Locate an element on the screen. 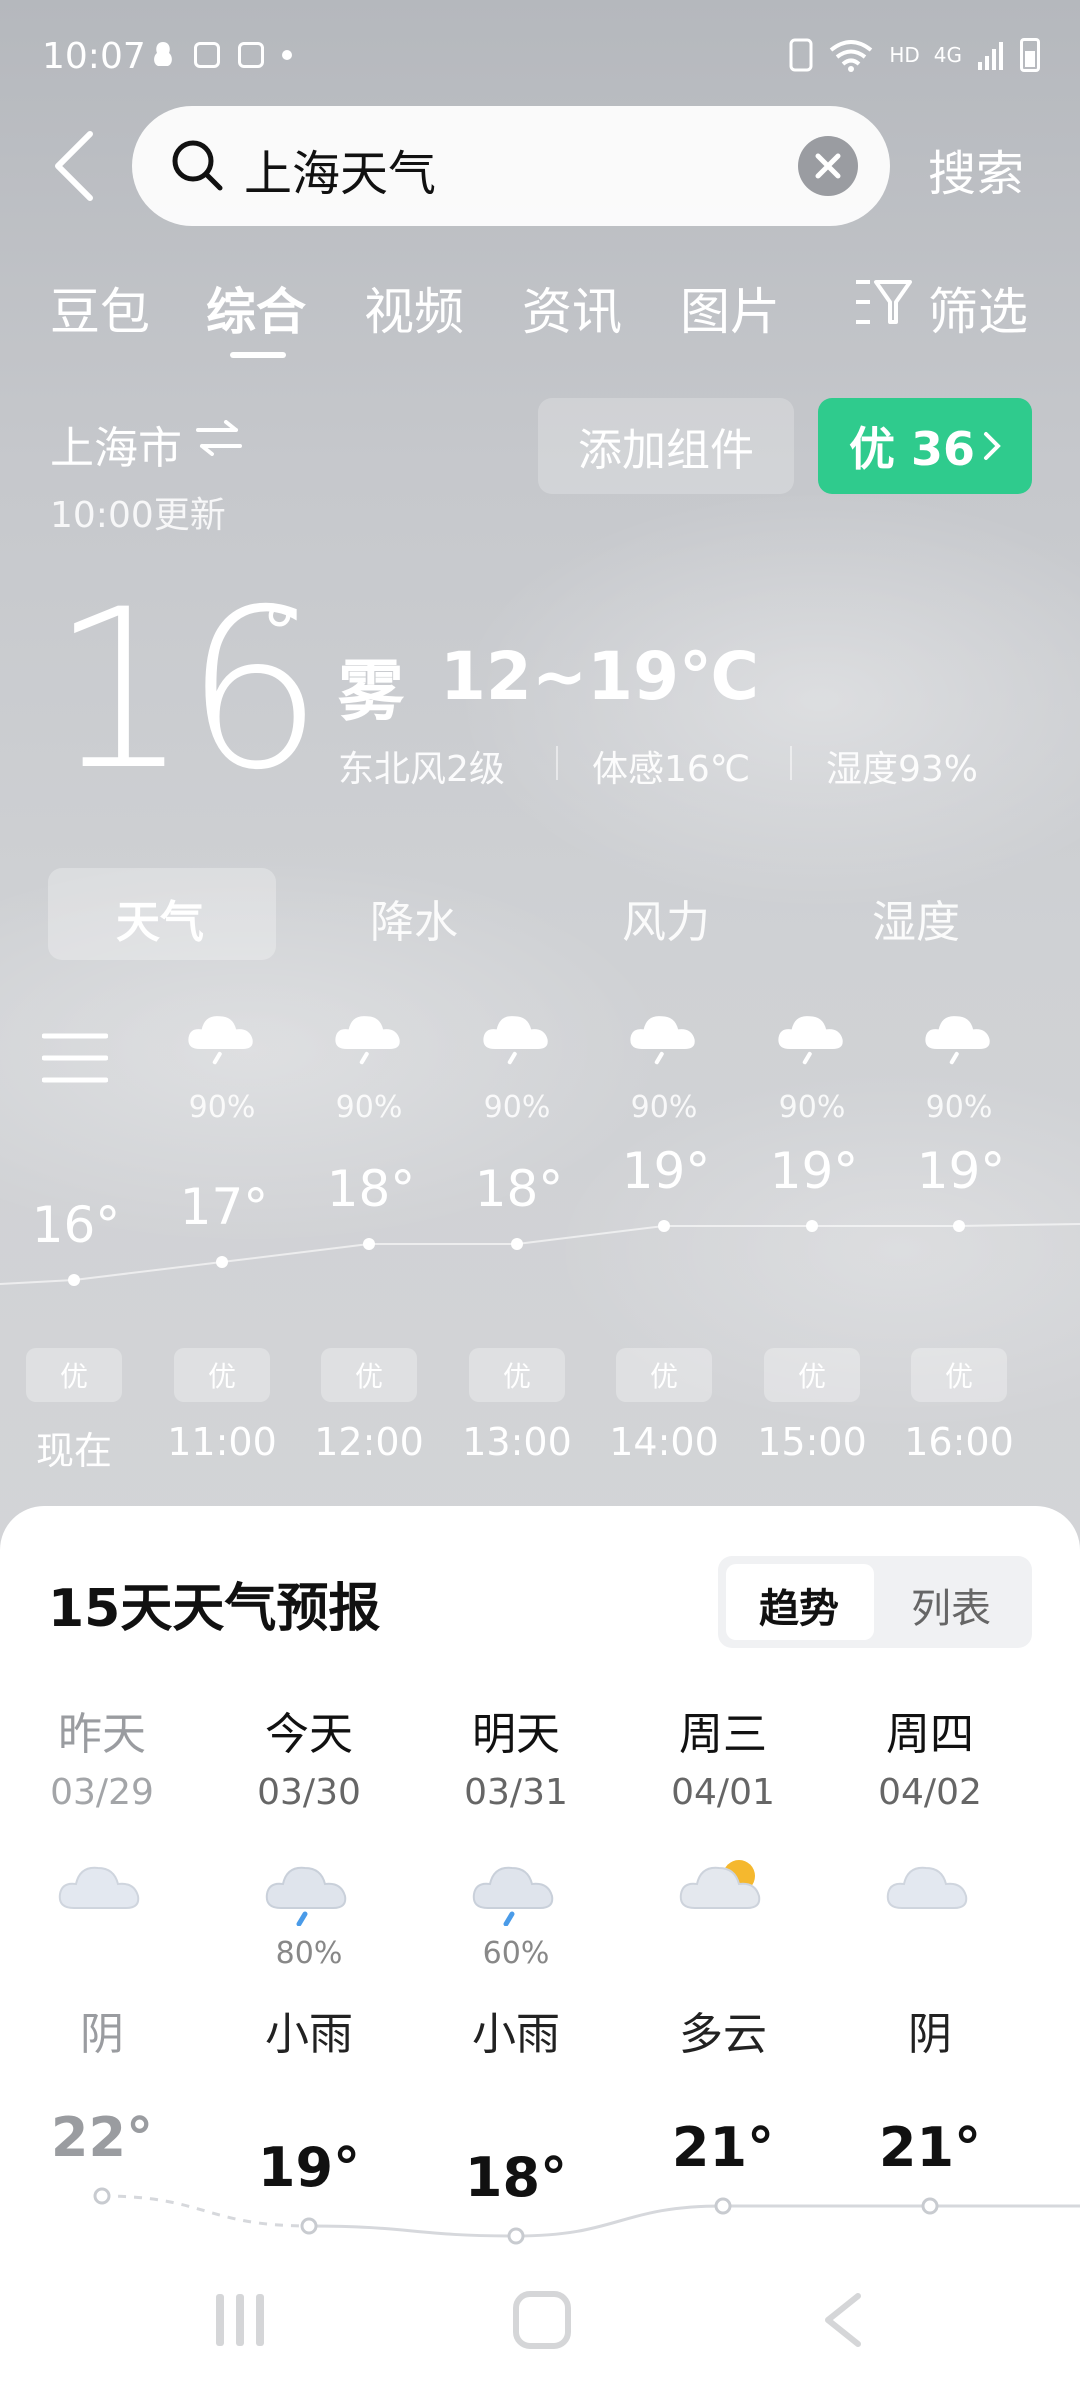 Image resolution: width=1080 pixels, height=2400 pixels. search-button: 搜索 is located at coordinates (976, 169).